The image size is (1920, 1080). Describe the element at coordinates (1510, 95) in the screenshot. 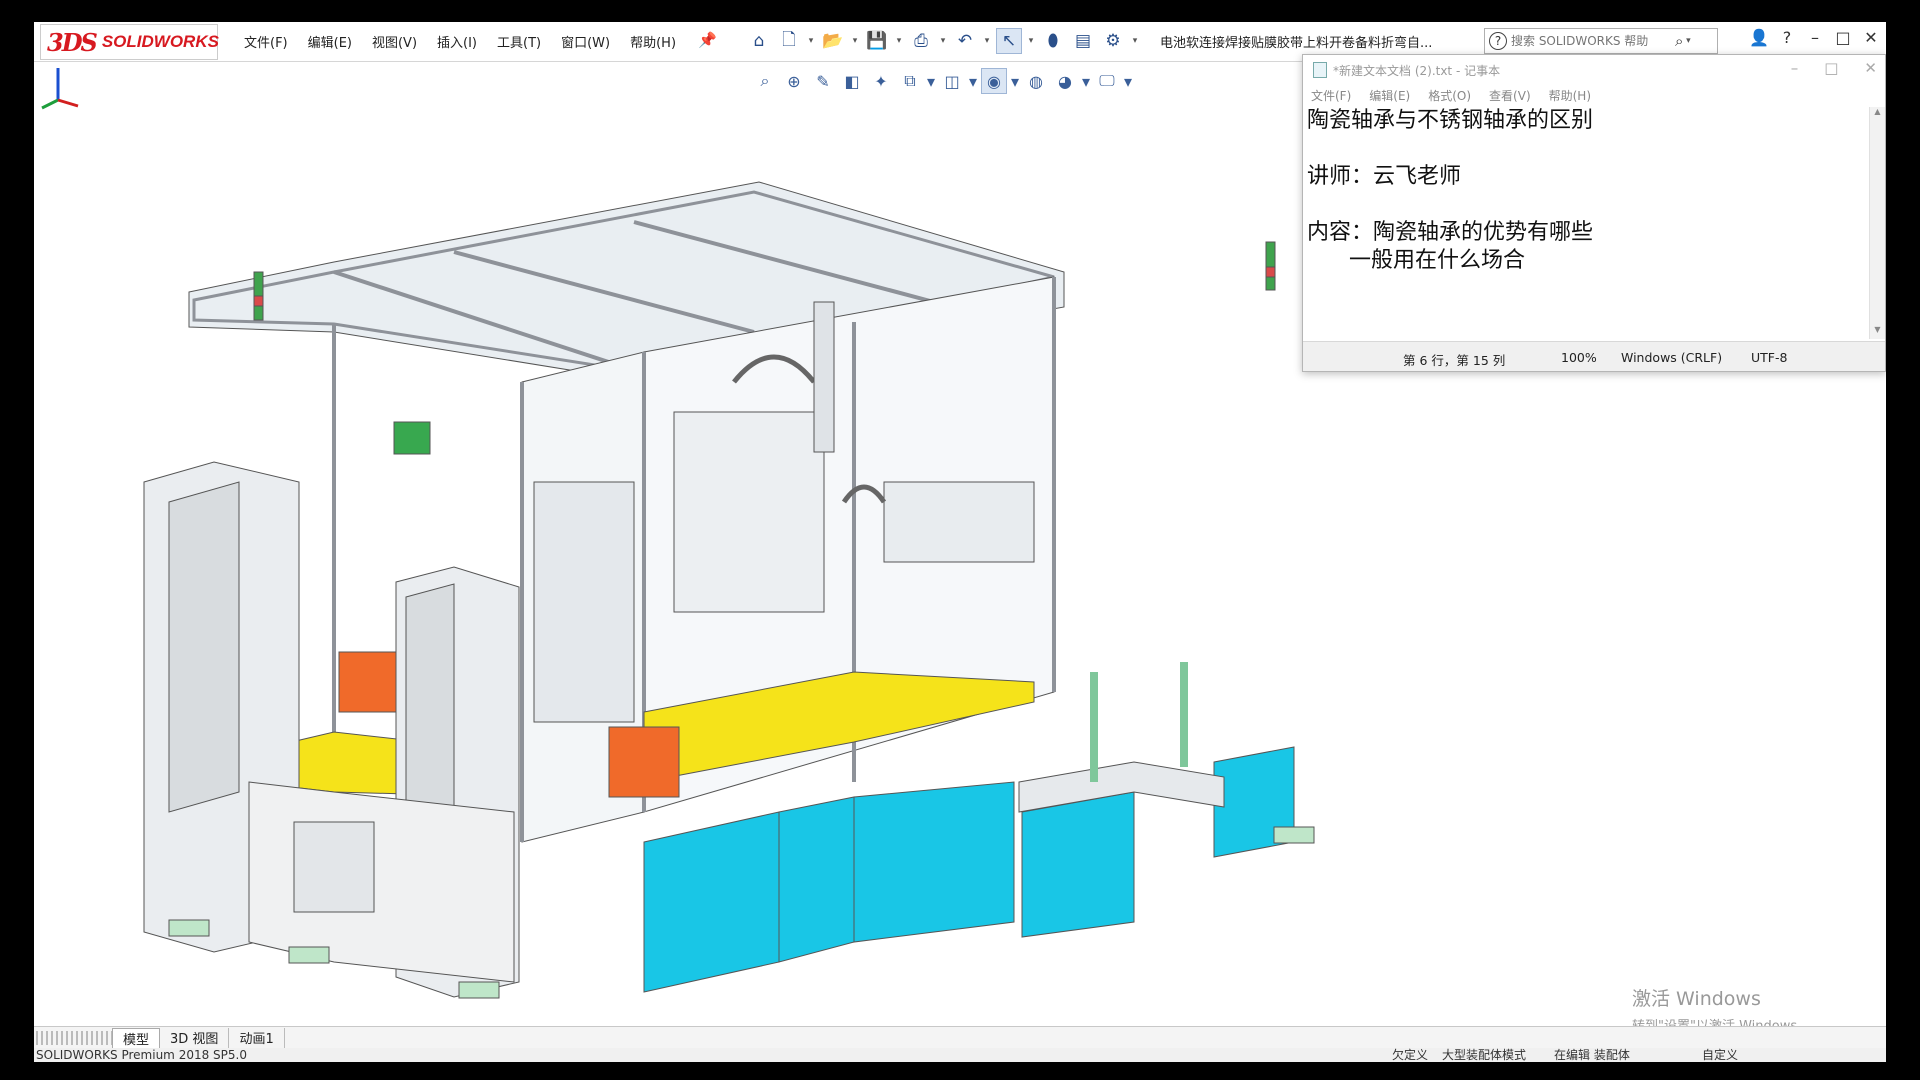

I see `notepad-menu-view: 查看(V)` at that location.